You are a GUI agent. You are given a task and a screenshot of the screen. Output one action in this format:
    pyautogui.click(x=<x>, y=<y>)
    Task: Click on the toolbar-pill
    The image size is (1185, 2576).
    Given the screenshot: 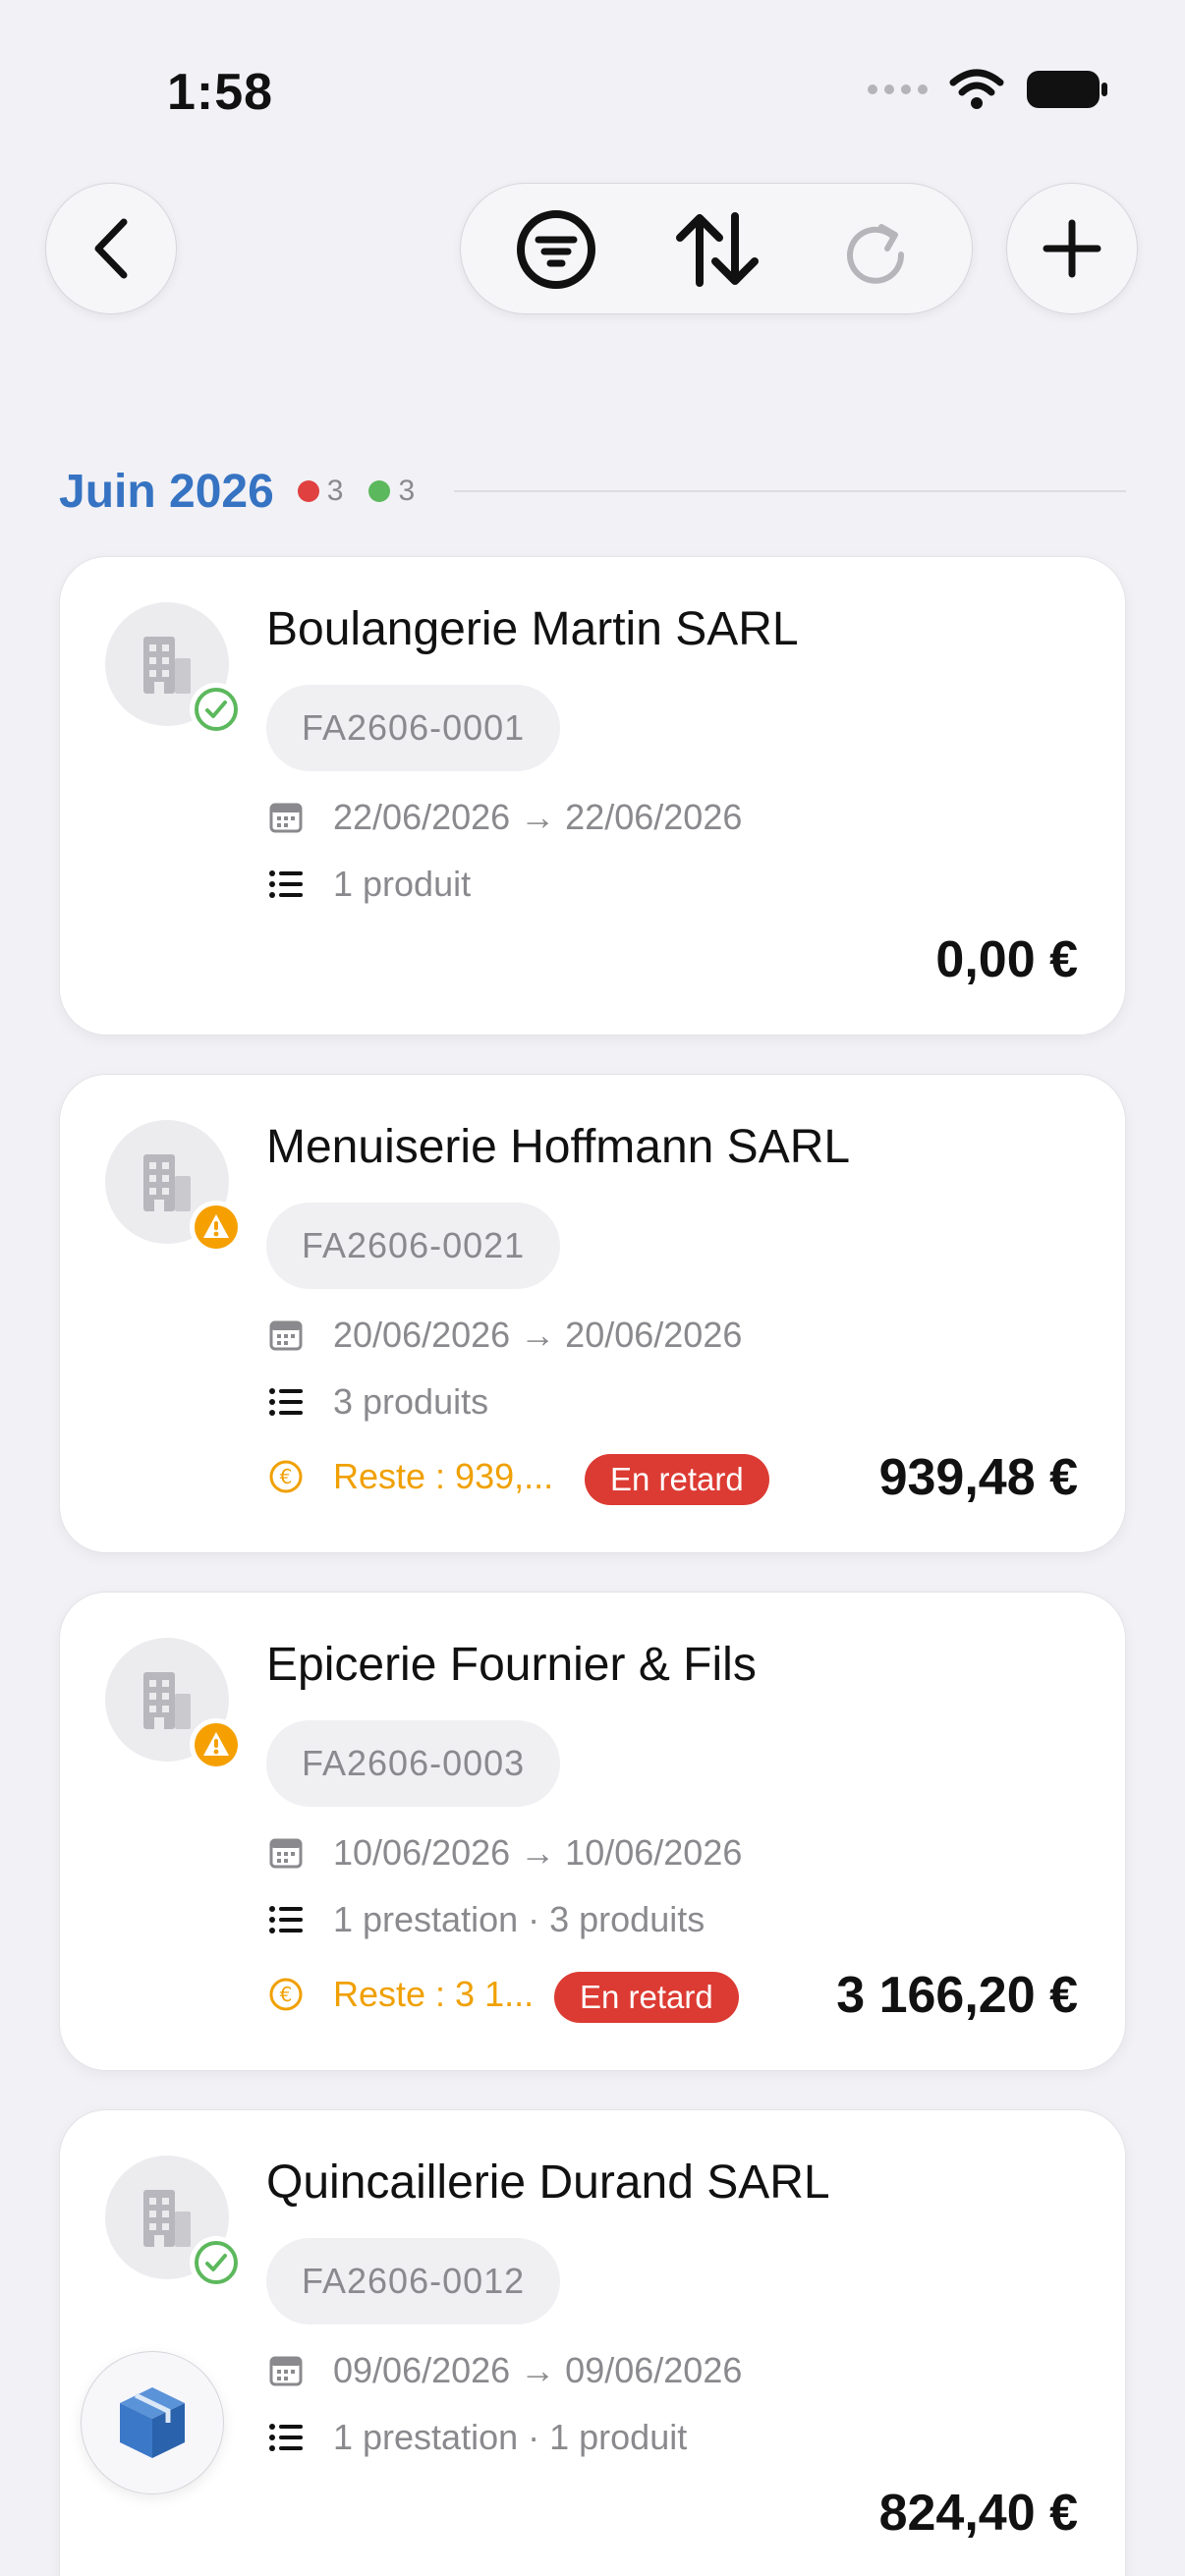 What is the action you would take?
    pyautogui.click(x=717, y=248)
    